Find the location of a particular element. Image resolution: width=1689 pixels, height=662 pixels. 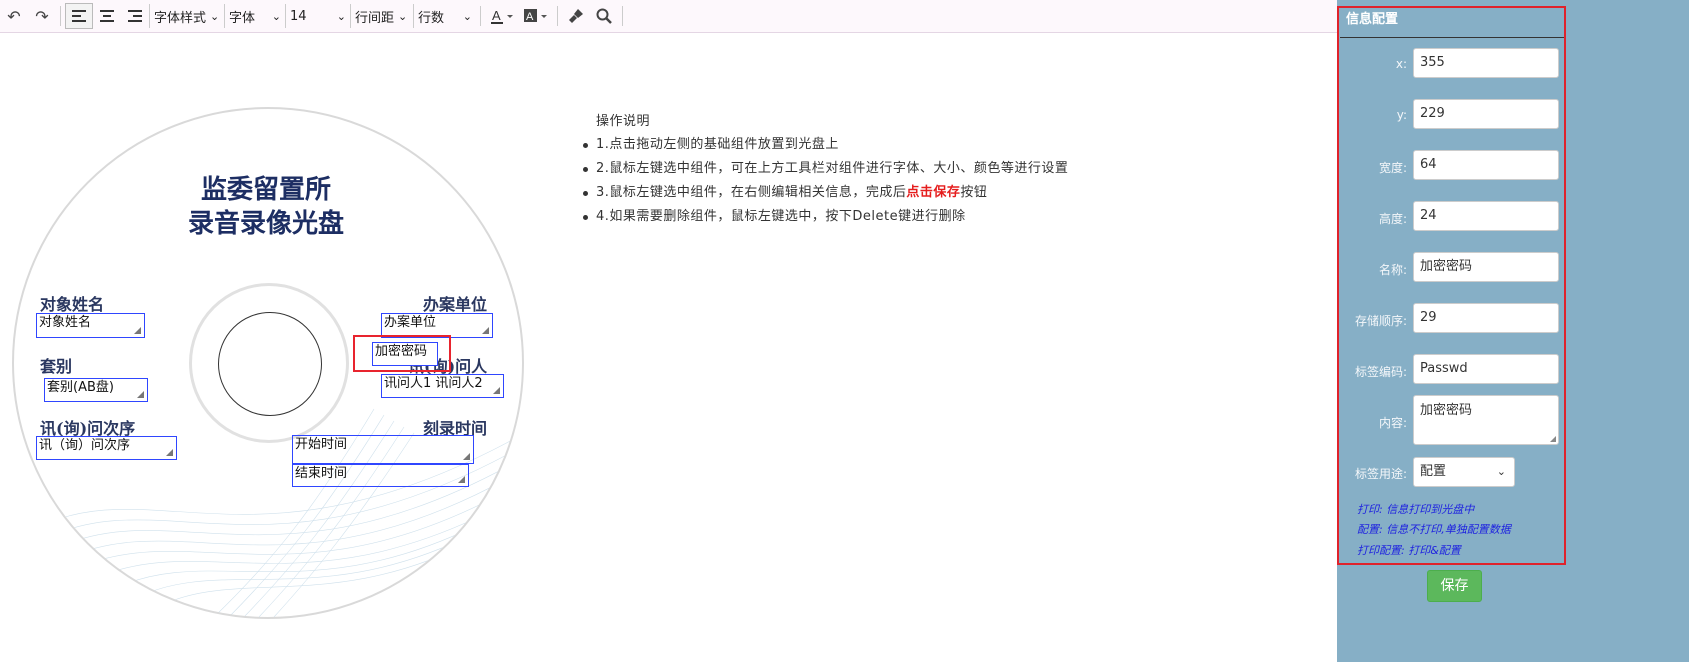

code-label: 标签编码: is located at coordinates (1380, 372).